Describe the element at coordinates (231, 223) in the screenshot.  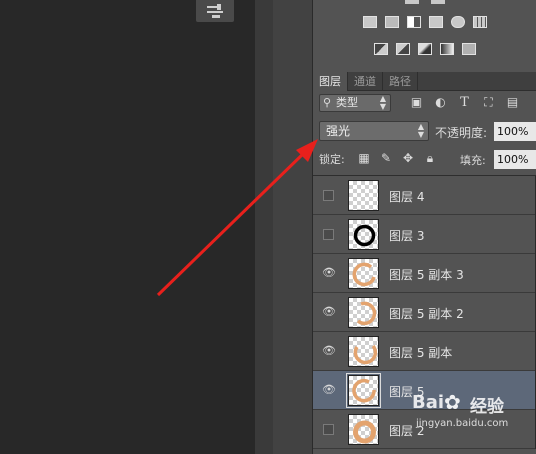
I see `arrow-shaft` at that location.